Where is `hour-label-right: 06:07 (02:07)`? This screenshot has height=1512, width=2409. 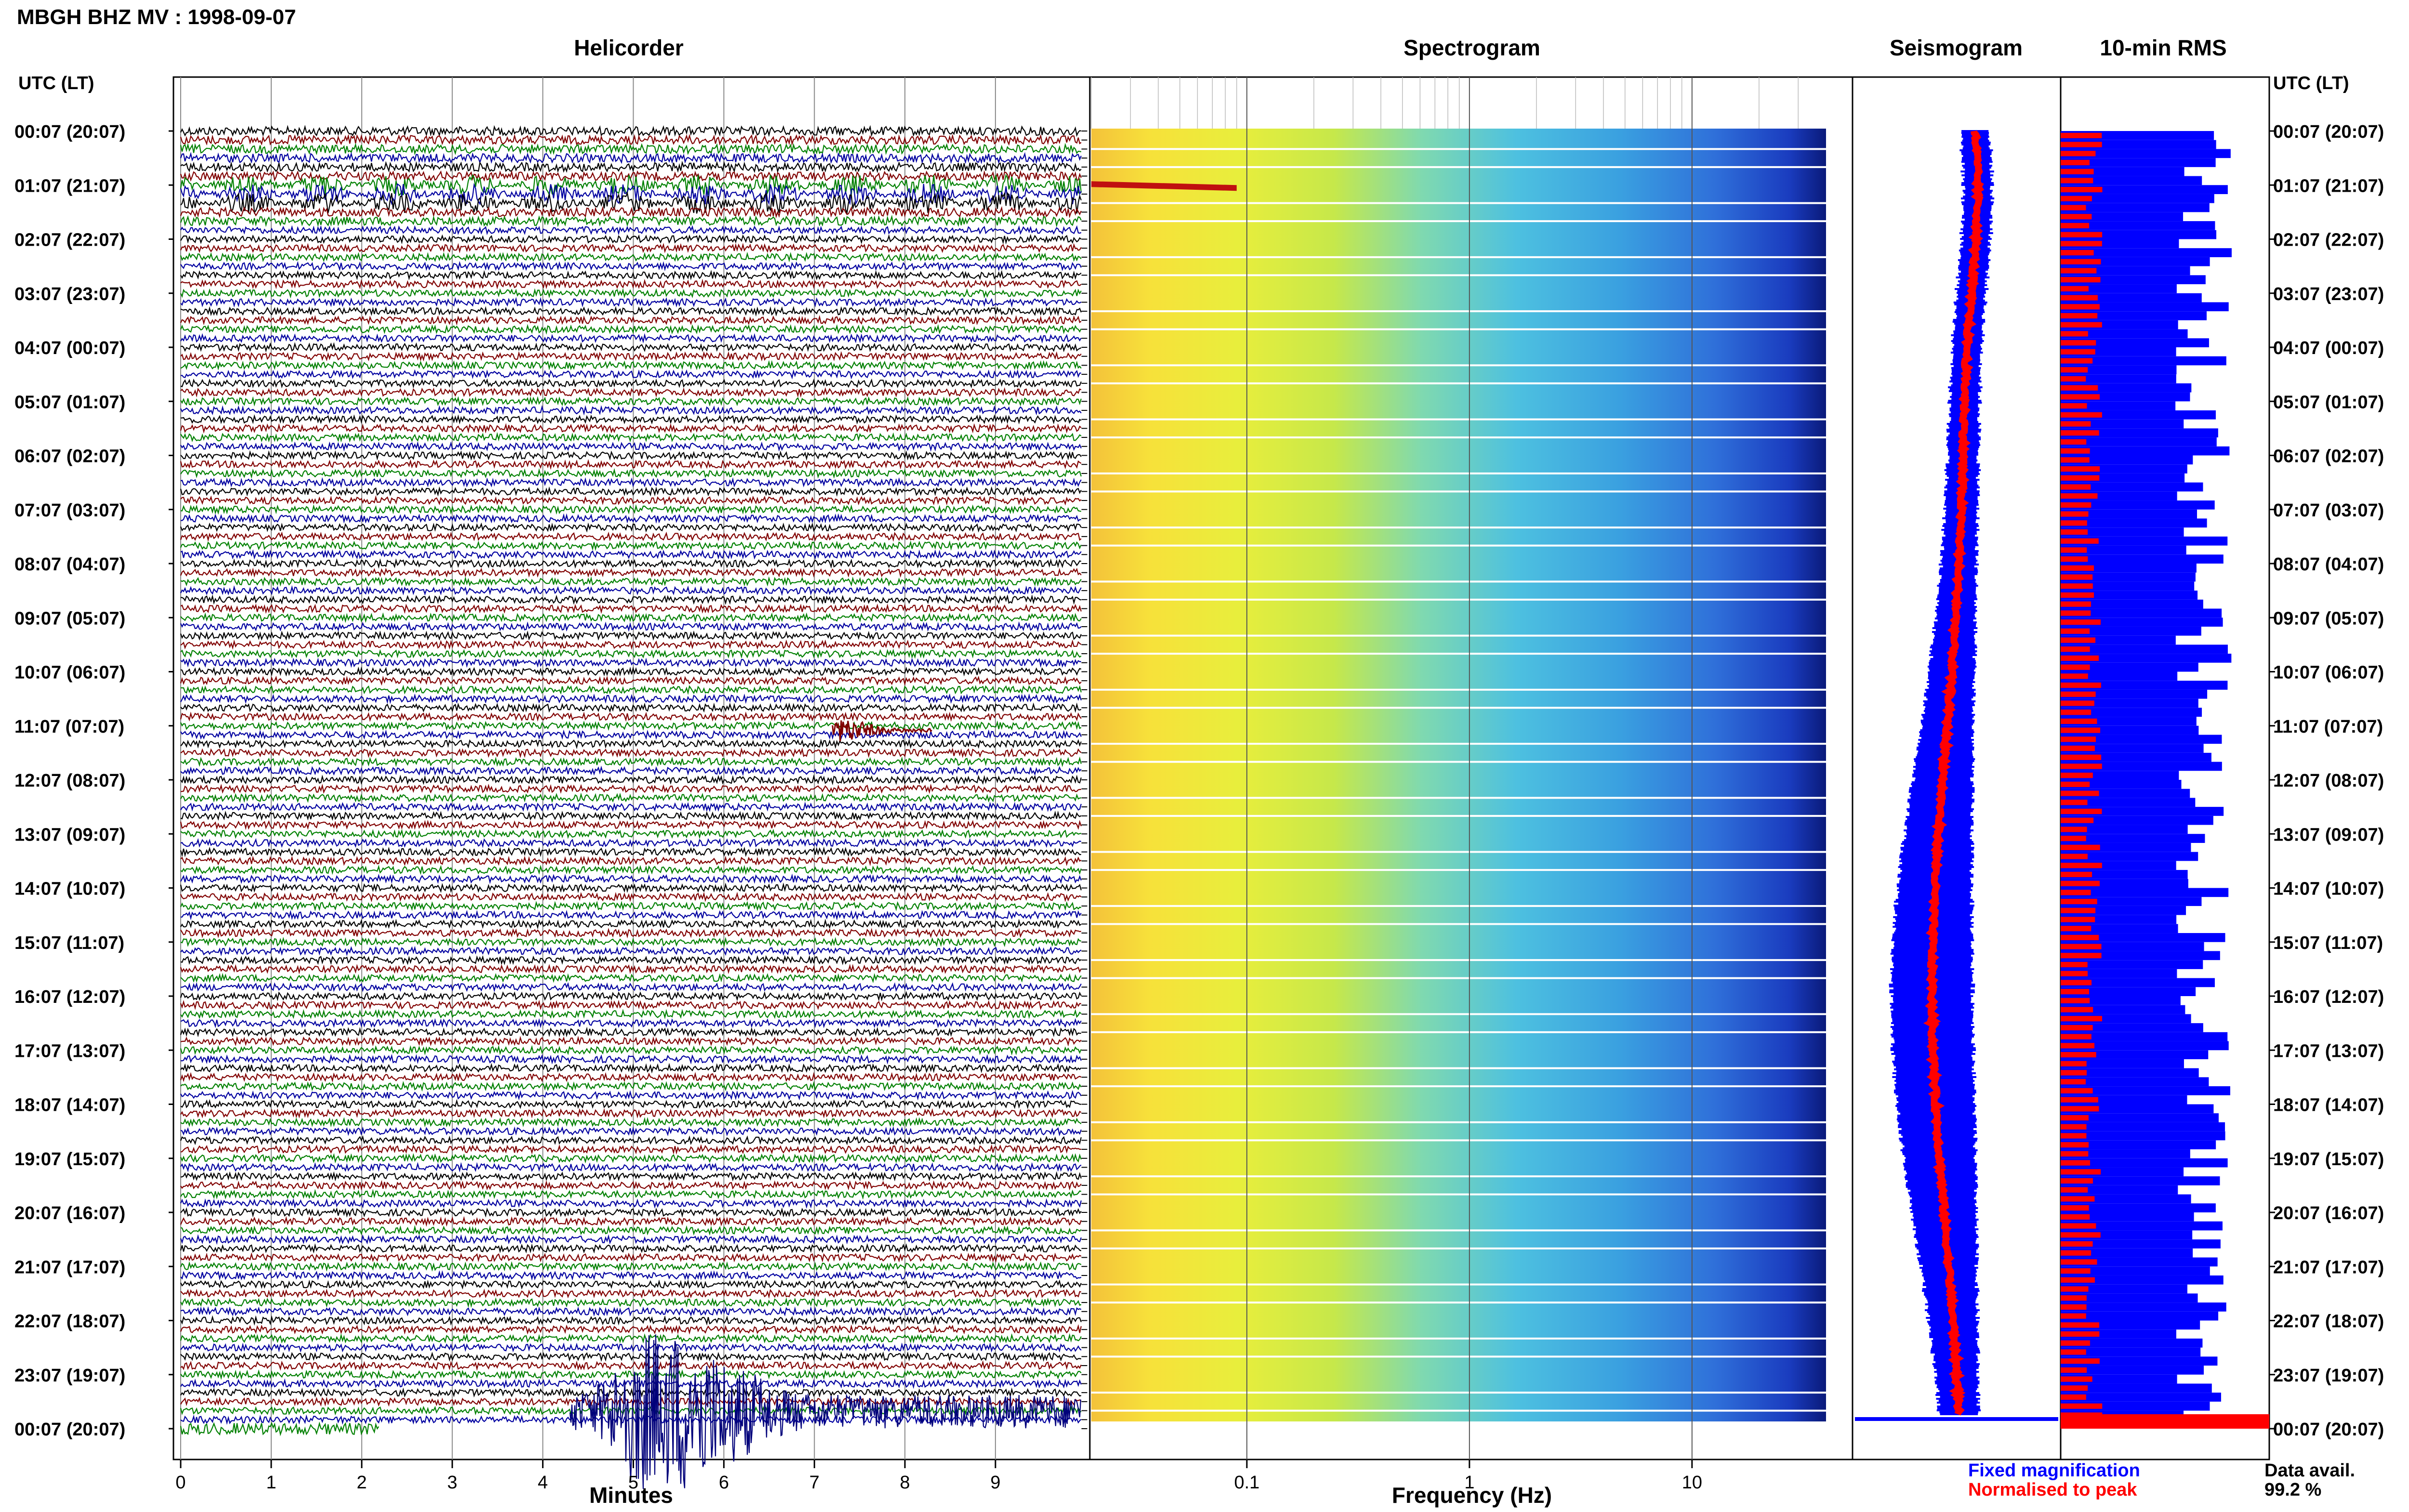 hour-label-right: 06:07 (02:07) is located at coordinates (2328, 457).